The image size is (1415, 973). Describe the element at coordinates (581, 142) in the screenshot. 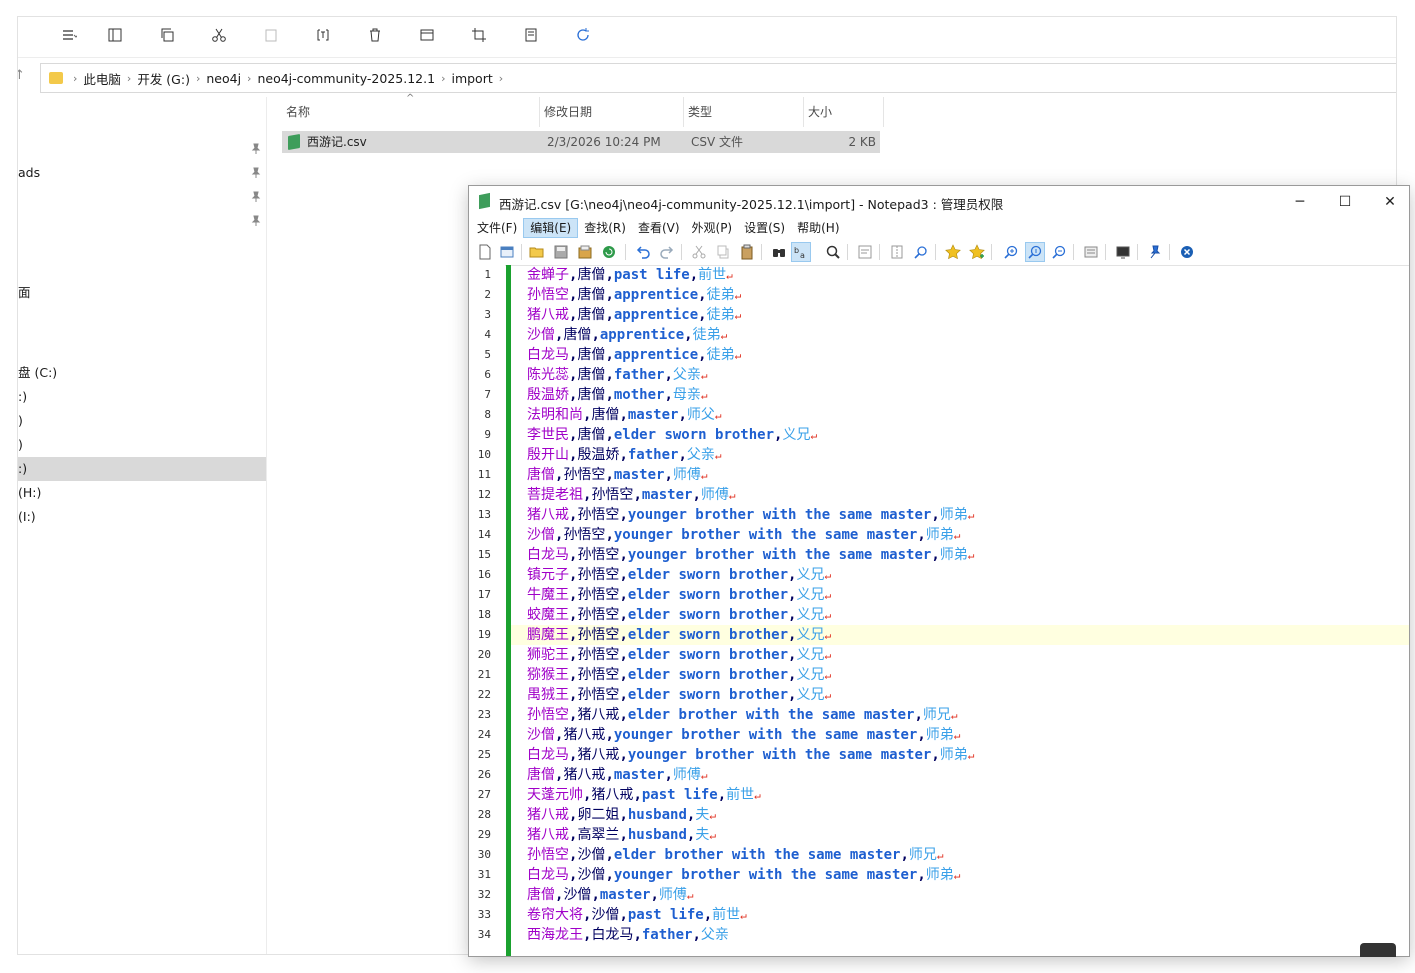

I see `file-row: 西游记.csv 2/3/2026 10:24 PM CSV 文件 2 KB` at that location.